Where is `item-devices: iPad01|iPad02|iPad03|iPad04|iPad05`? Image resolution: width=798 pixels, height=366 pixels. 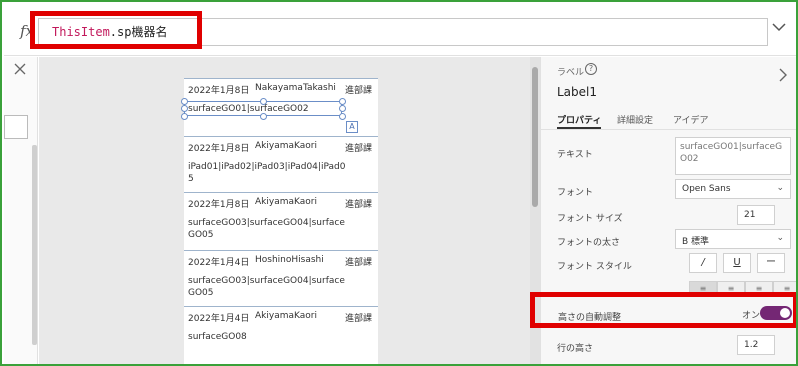
item-devices: iPad01|iPad02|iPad03|iPad04|iPad05 is located at coordinates (267, 173).